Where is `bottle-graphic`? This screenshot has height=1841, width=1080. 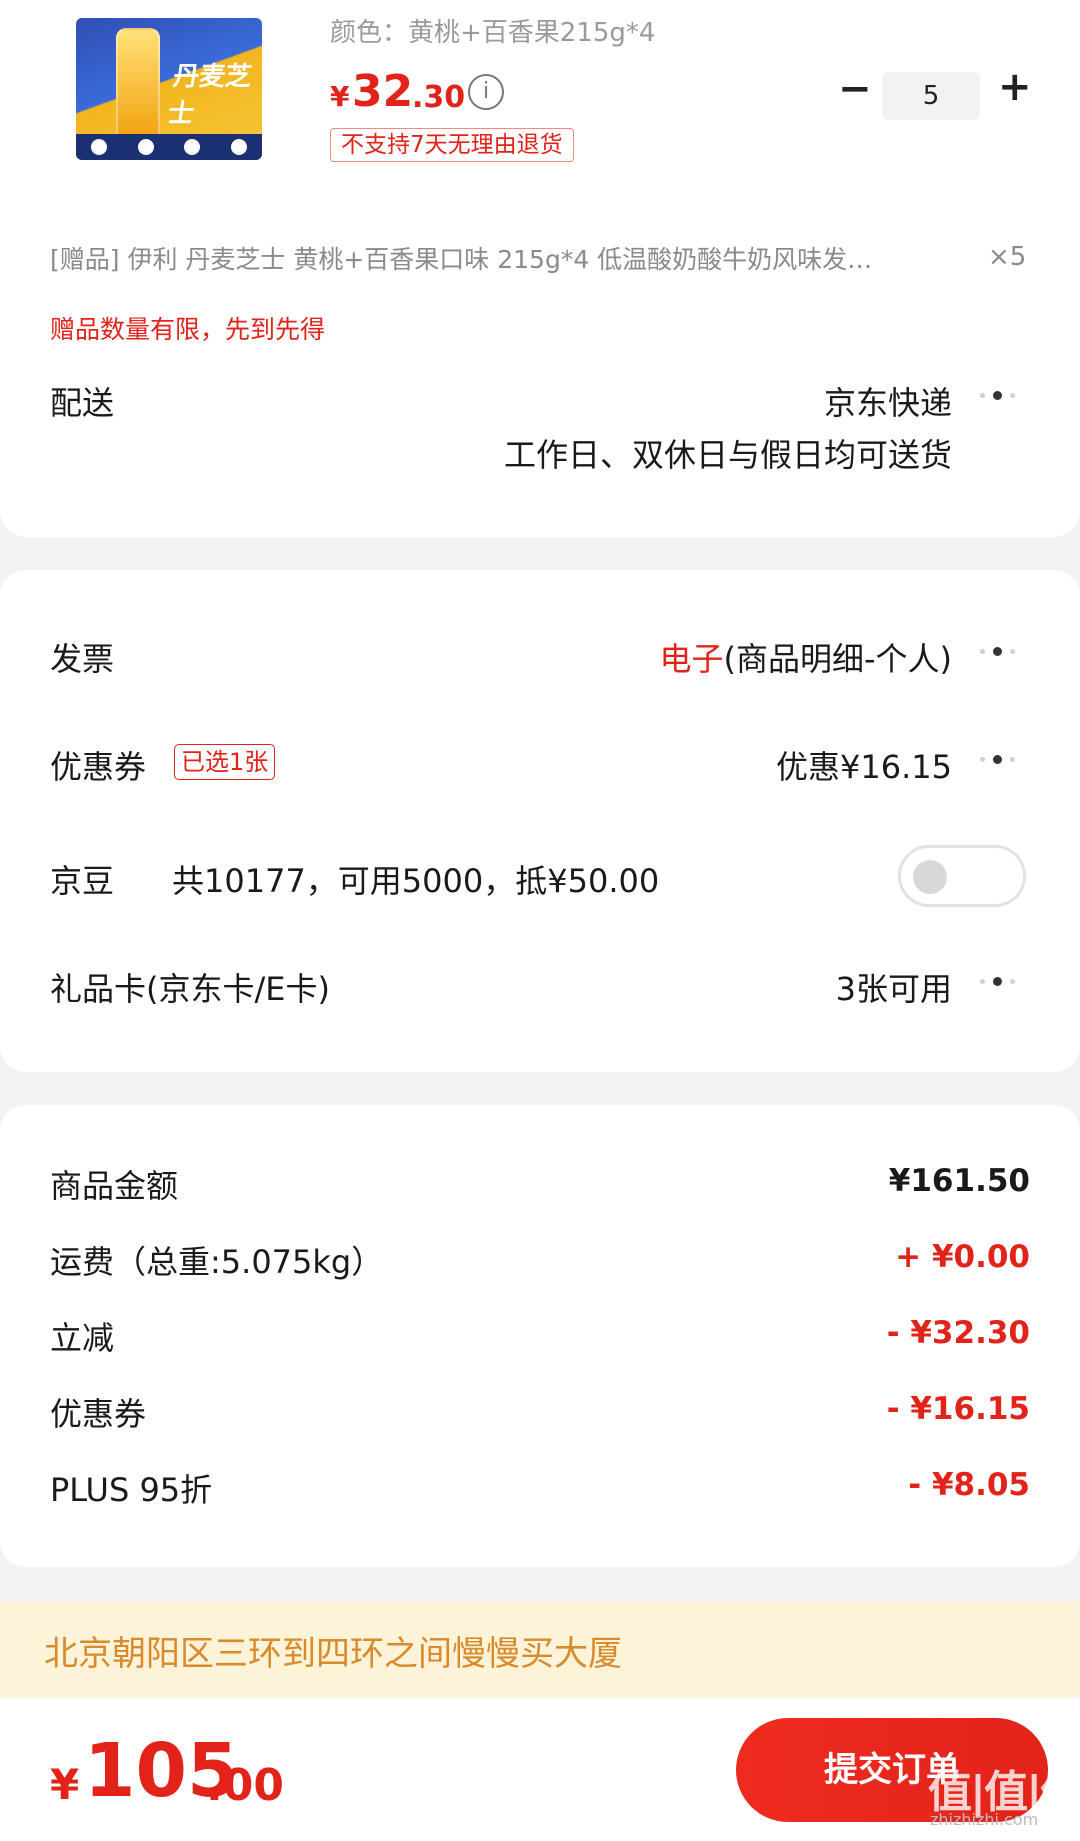
bottle-graphic is located at coordinates (138, 85).